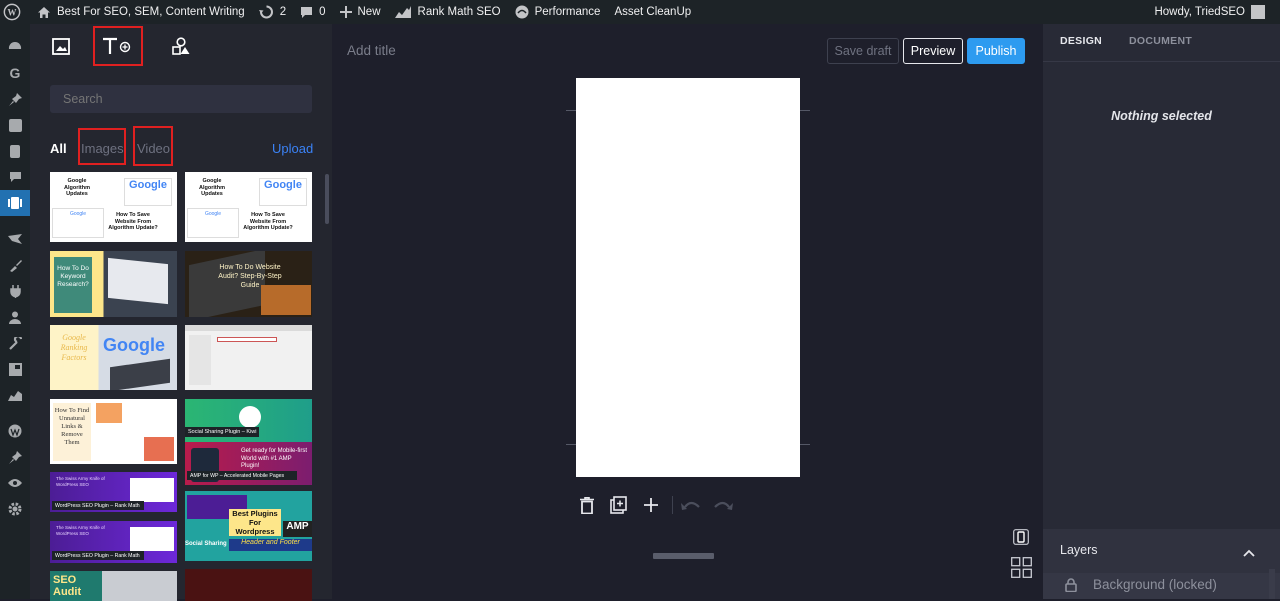 This screenshot has height=601, width=1280. What do you see at coordinates (283, 12) in the screenshot?
I see `updates-count: 2` at bounding box center [283, 12].